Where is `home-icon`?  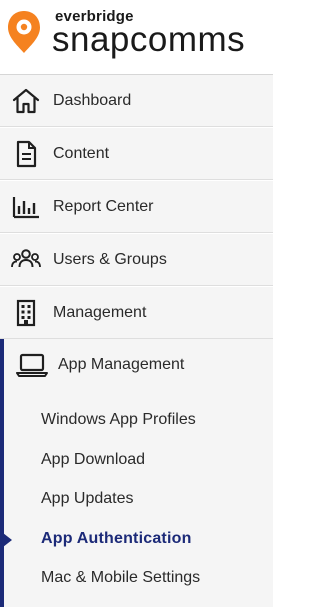 home-icon is located at coordinates (26, 101).